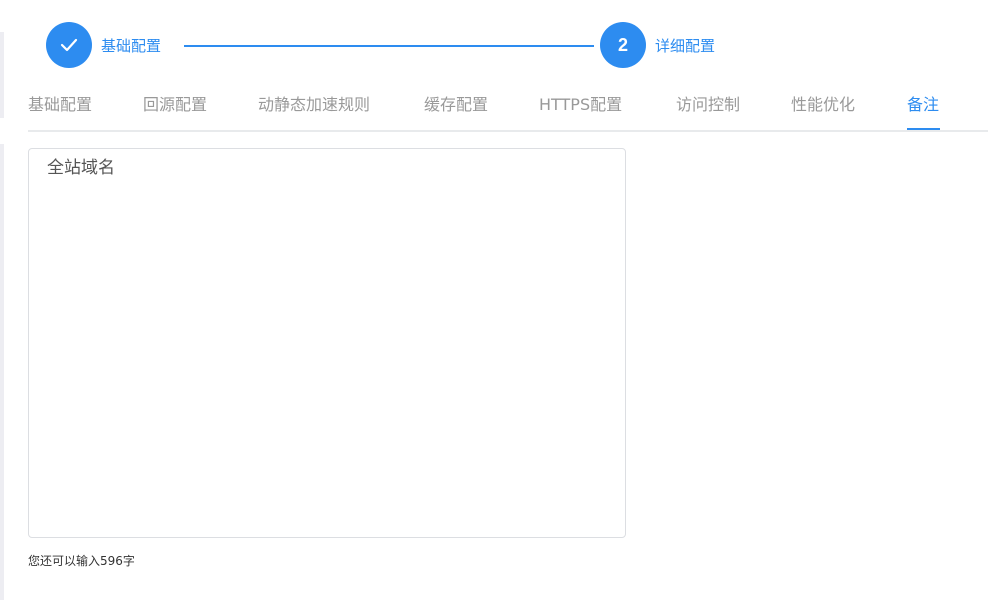 This screenshot has width=988, height=600. Describe the element at coordinates (823, 111) in the screenshot. I see `tab-performance: 性能优化` at that location.